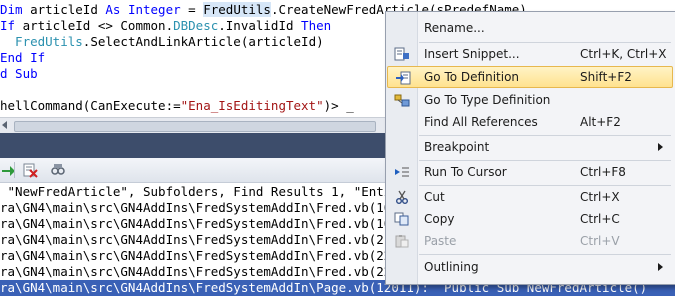 The height and width of the screenshot is (296, 675). I want to click on menu-separator, so click(545, 254).